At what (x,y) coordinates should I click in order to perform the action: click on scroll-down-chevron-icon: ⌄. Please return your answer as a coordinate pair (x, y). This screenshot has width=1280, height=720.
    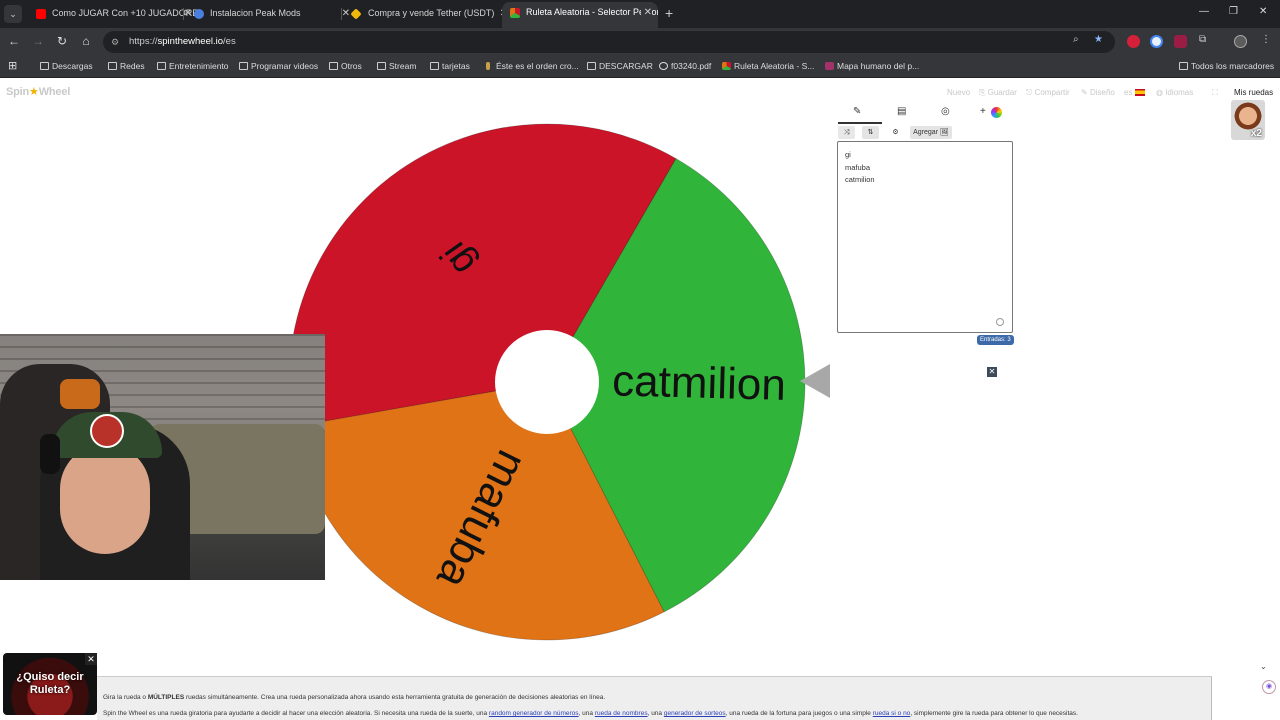
    Looking at the image, I should click on (1263, 666).